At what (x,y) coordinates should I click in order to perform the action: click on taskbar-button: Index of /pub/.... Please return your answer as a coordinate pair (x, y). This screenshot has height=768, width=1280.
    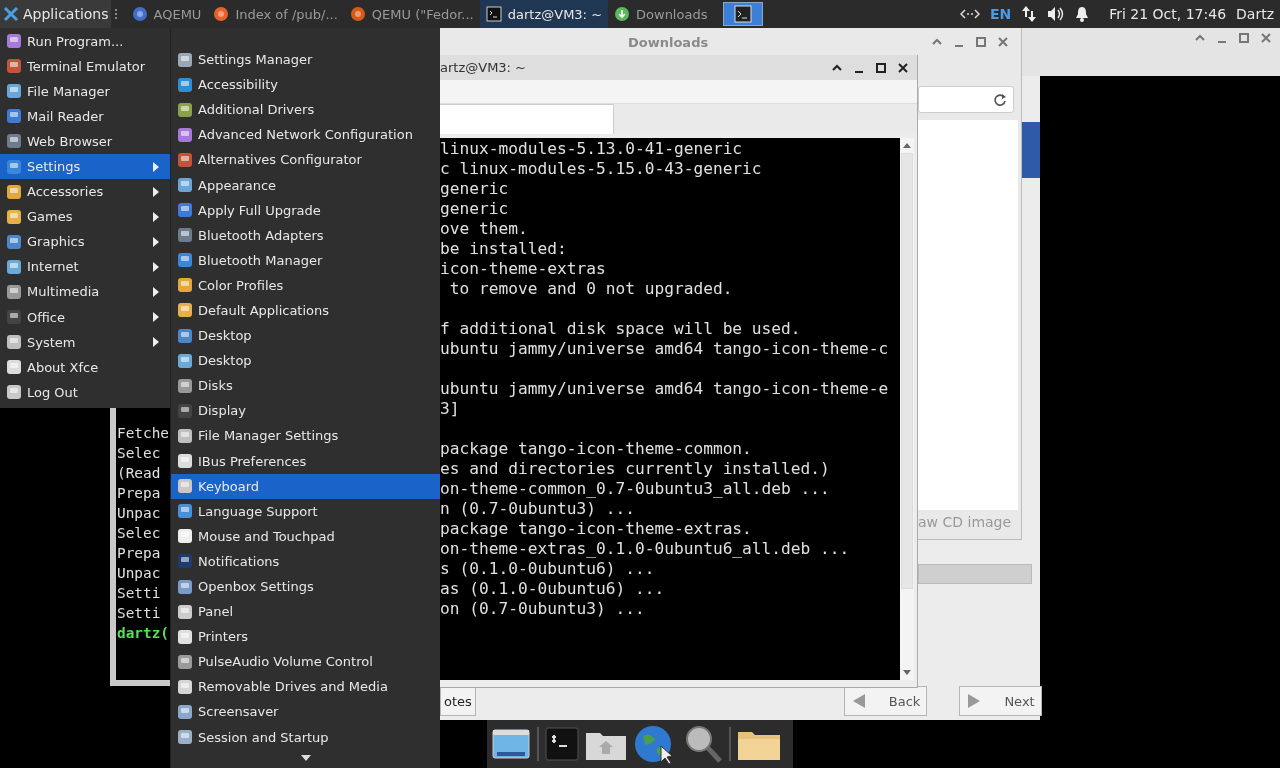
    Looking at the image, I should click on (275, 14).